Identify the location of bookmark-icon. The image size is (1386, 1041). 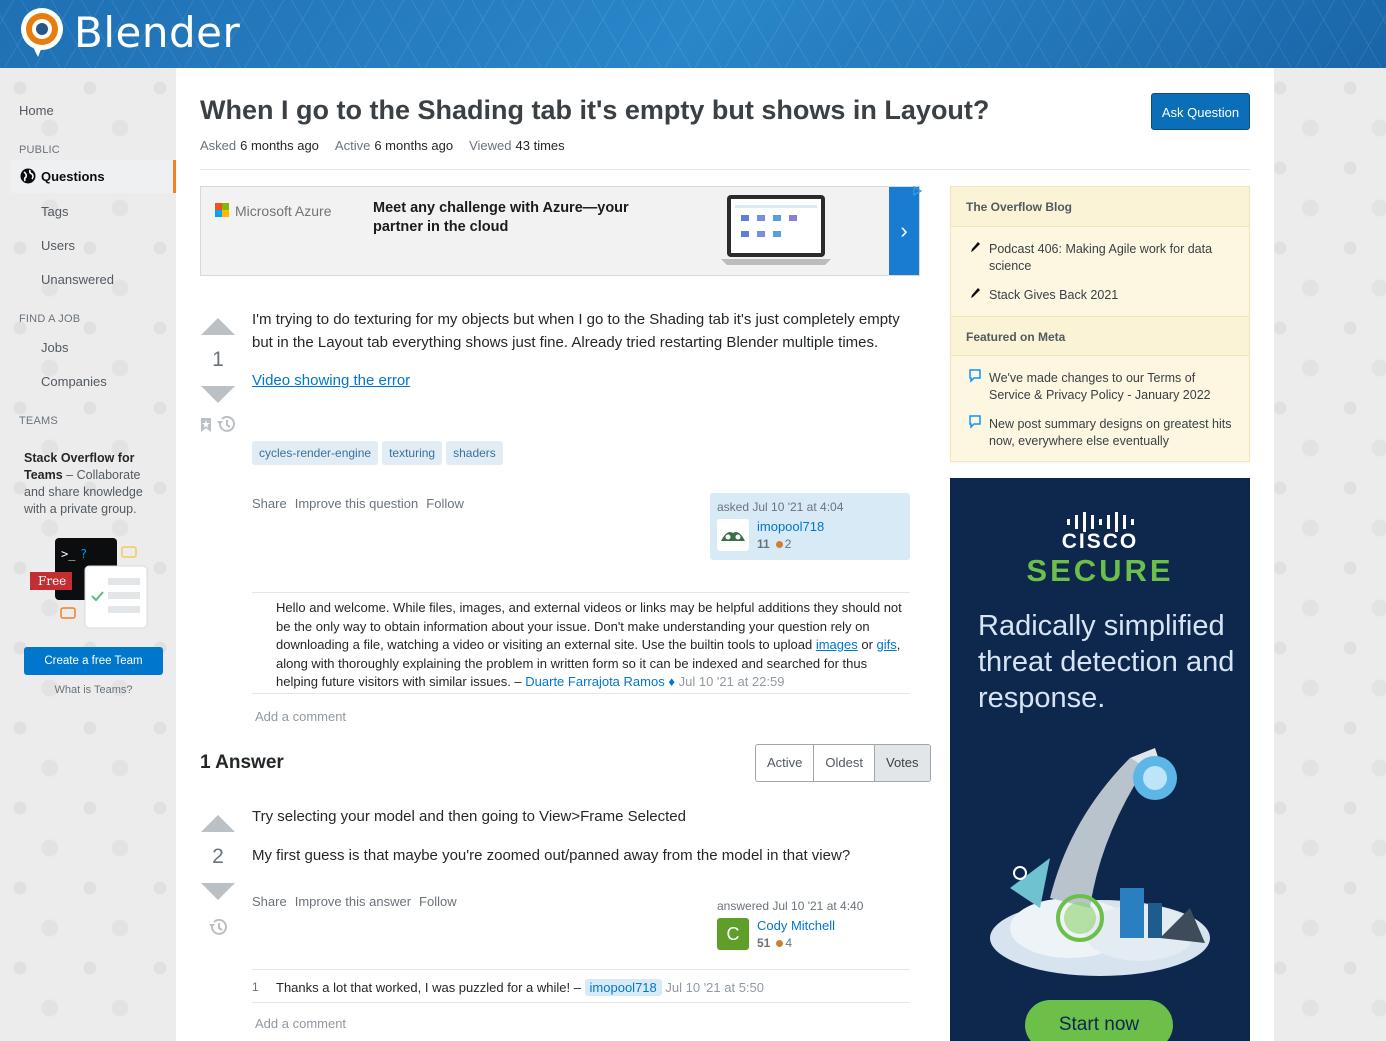
(206, 425).